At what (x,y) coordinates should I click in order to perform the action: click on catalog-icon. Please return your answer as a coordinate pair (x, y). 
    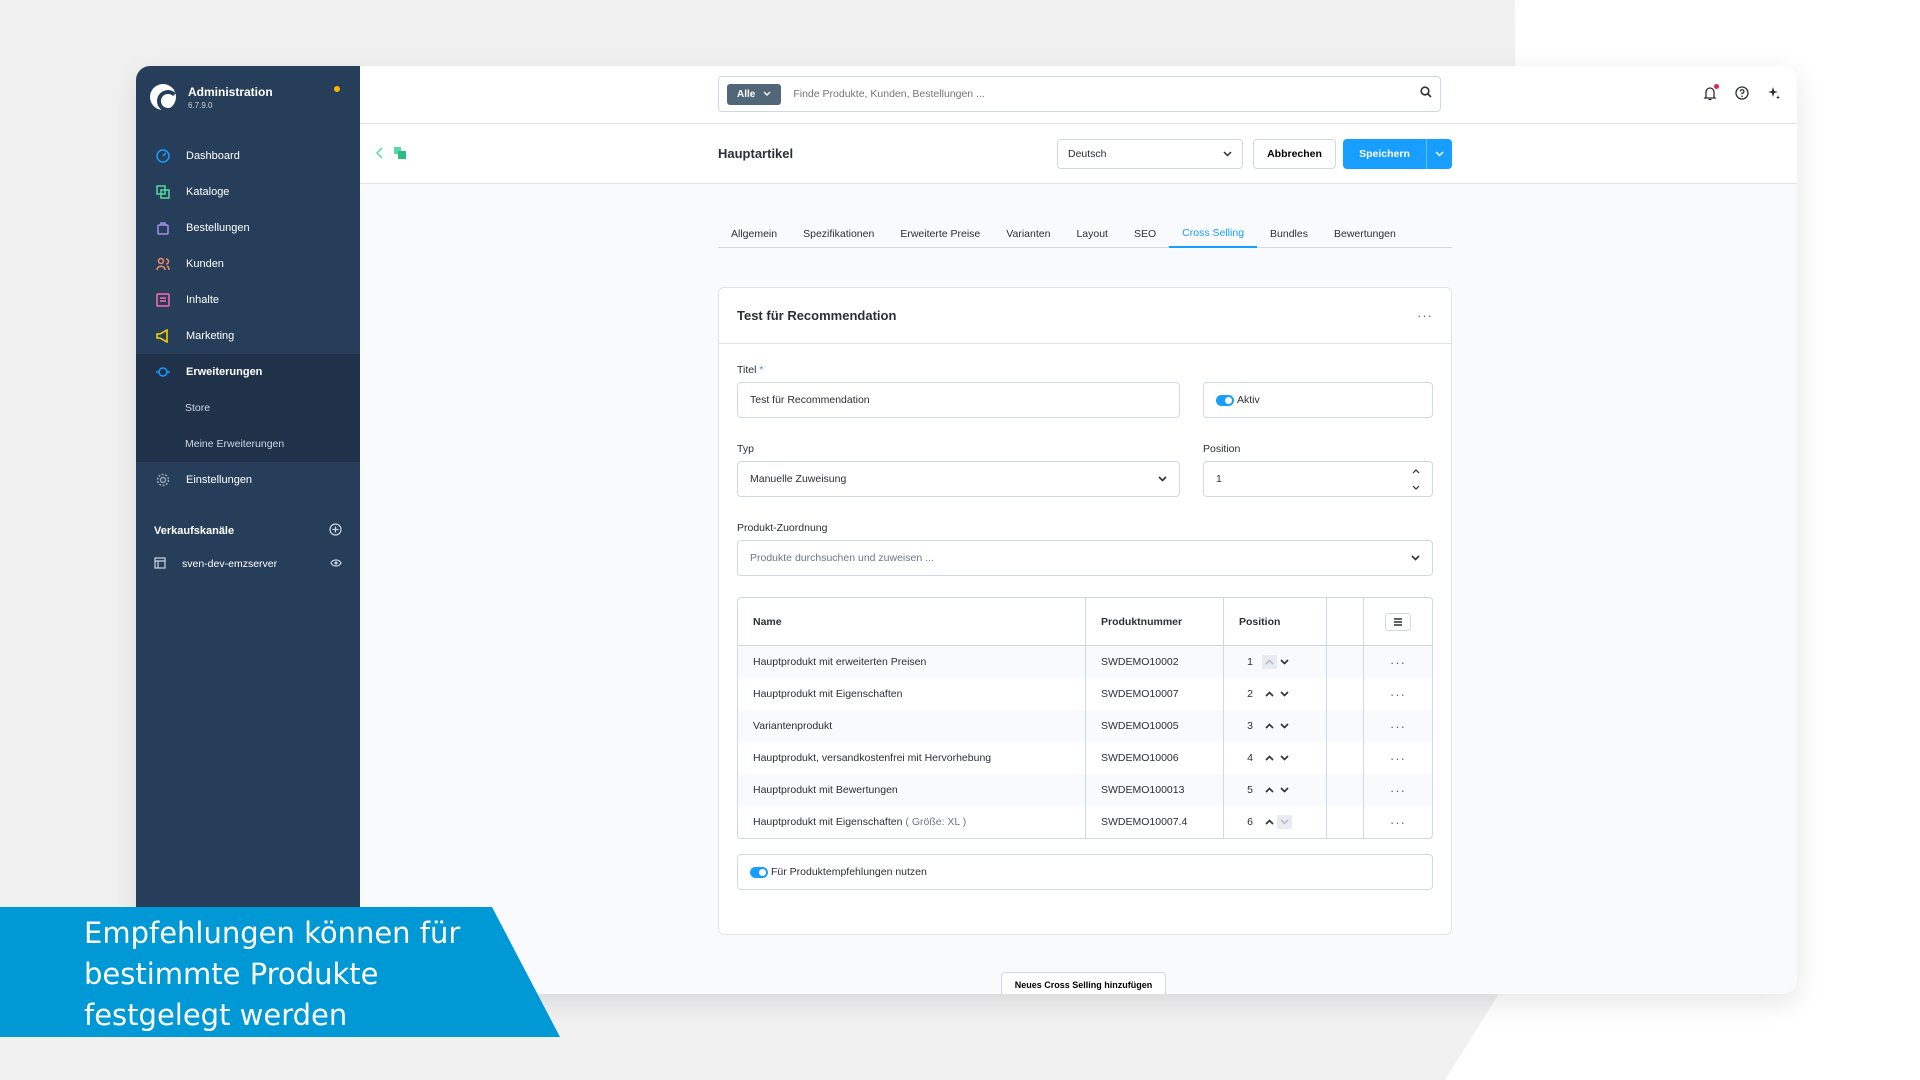
    Looking at the image, I should click on (163, 192).